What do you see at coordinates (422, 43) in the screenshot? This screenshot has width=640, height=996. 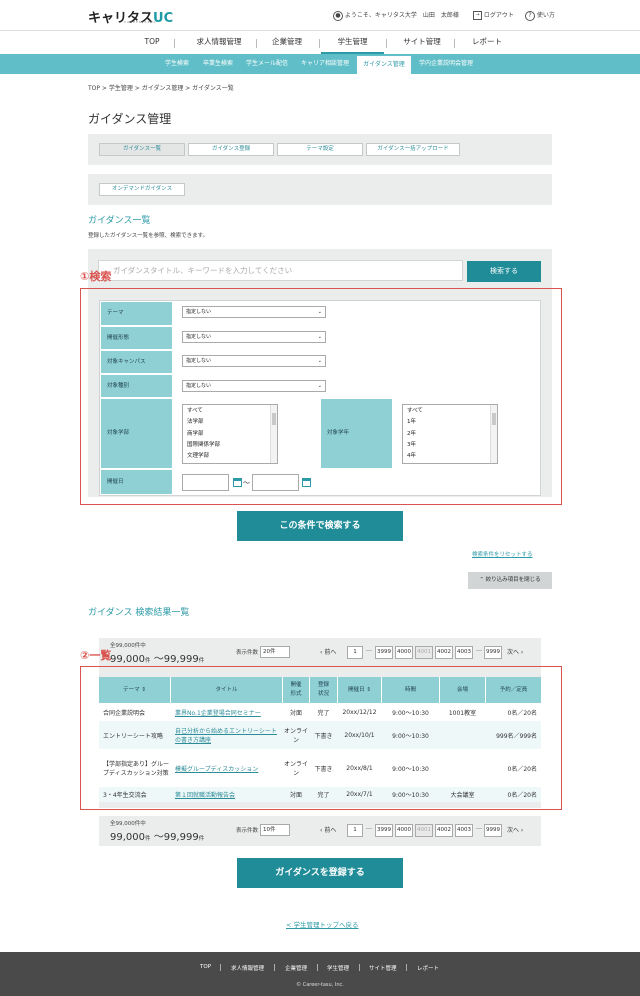 I see `main-nav-site: サイト管理` at bounding box center [422, 43].